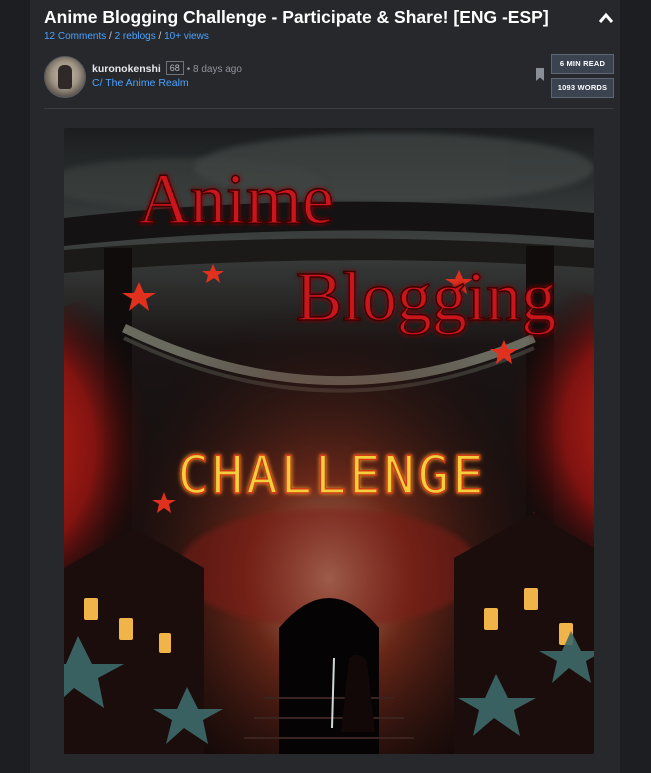  I want to click on chevron-up-icon, so click(606, 18).